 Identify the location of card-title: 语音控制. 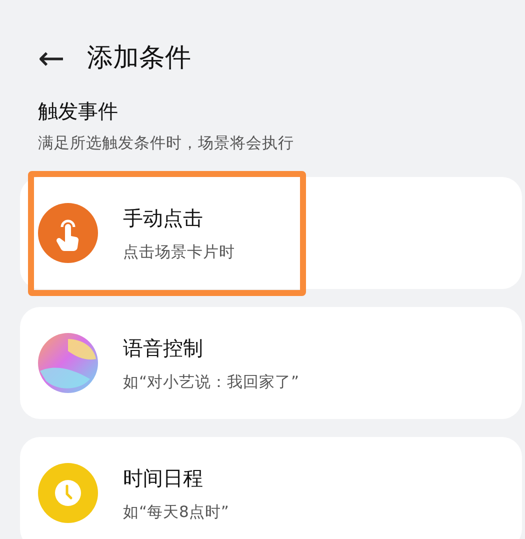
(163, 348).